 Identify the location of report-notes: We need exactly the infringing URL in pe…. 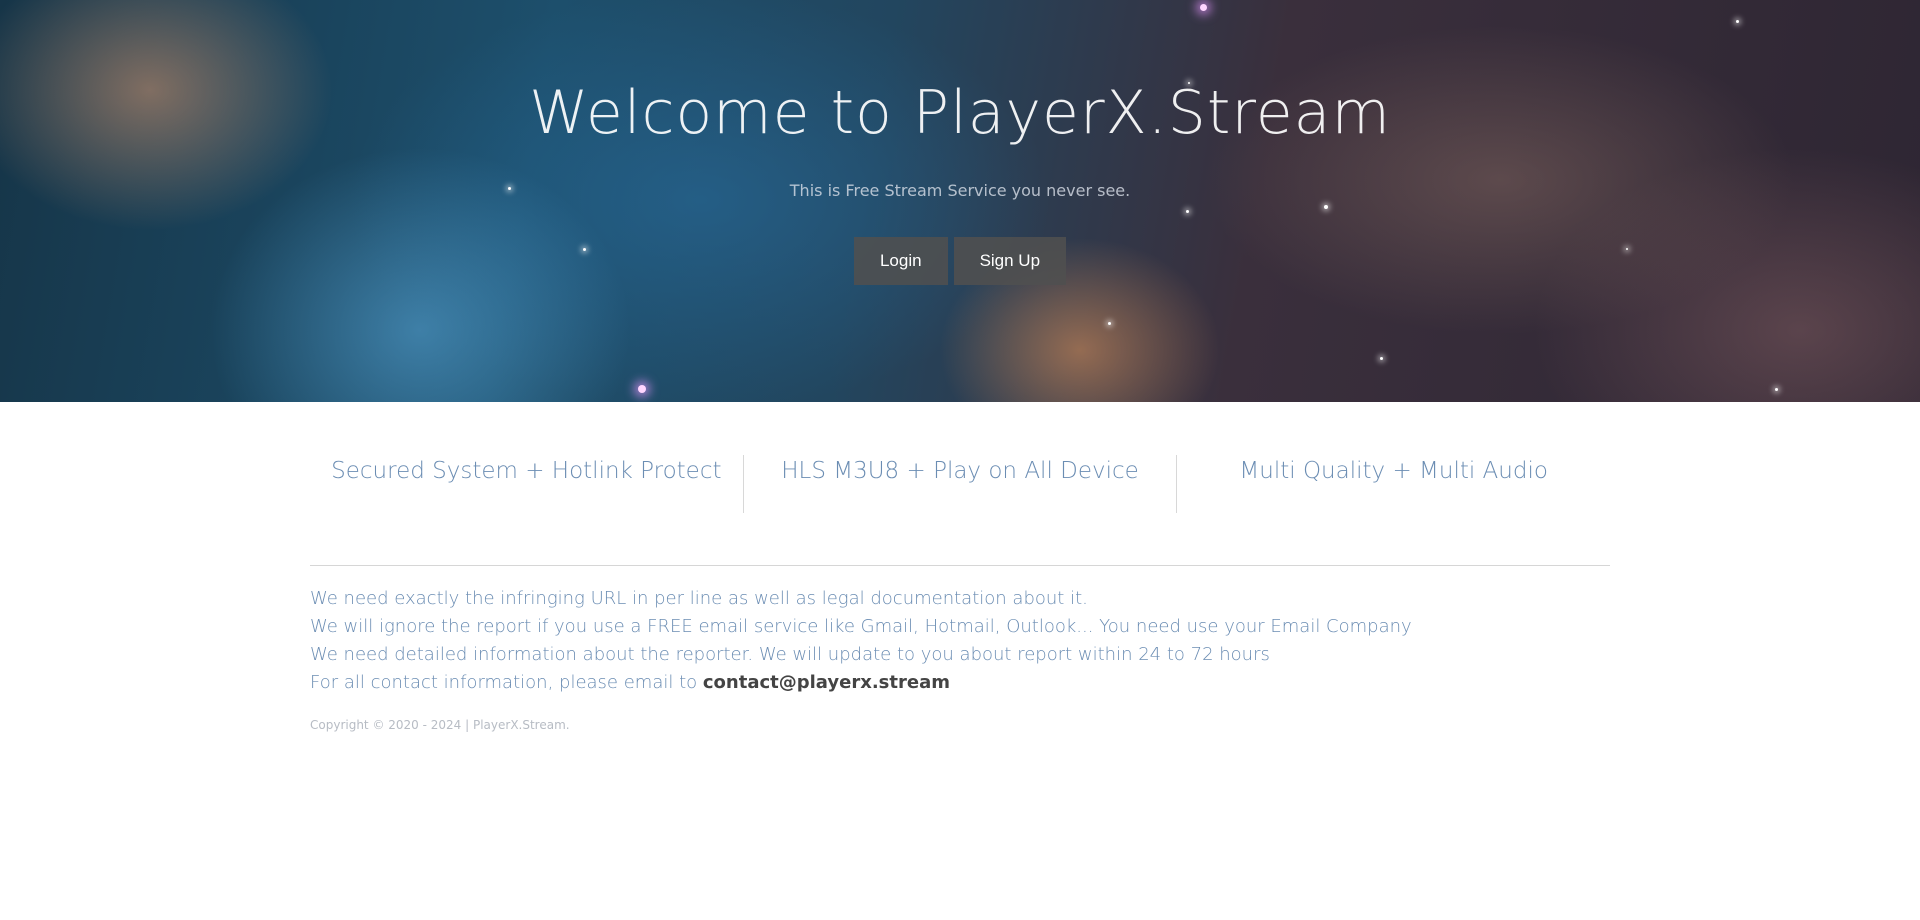
(960, 641).